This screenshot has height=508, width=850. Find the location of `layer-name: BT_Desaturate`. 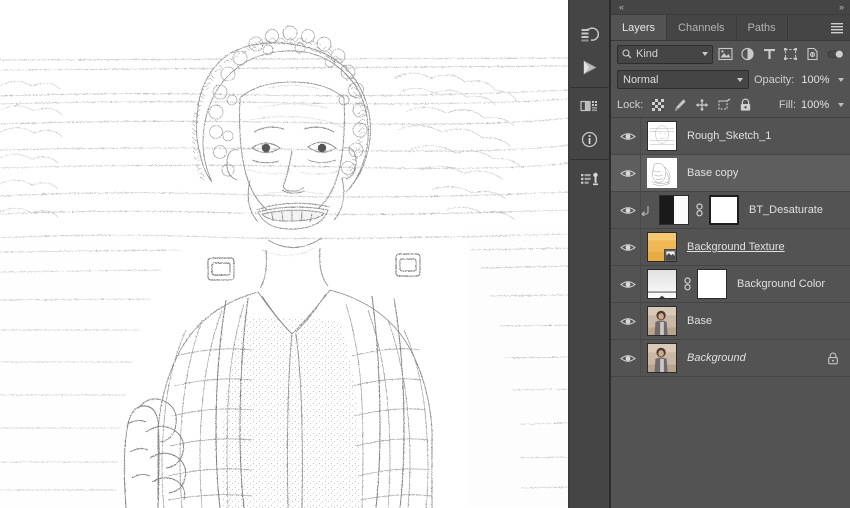

layer-name: BT_Desaturate is located at coordinates (786, 210).